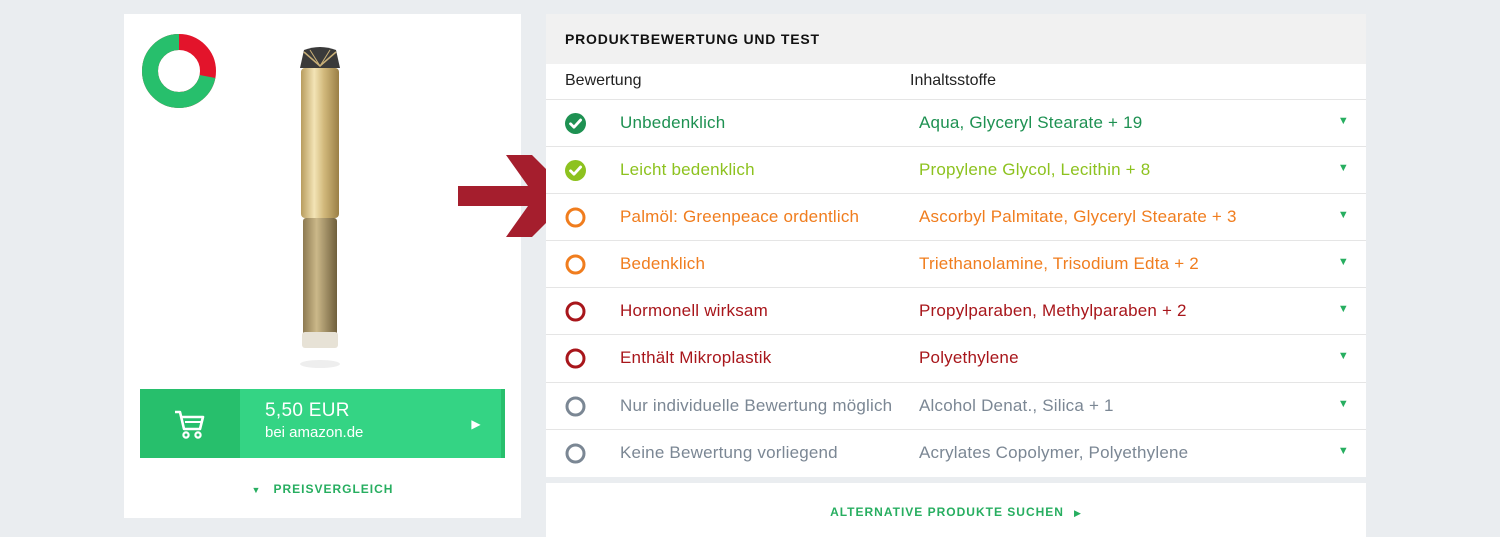 The height and width of the screenshot is (537, 1500). Describe the element at coordinates (956, 39) in the screenshot. I see `rating-title: PRODUKTBEWERTUNG UND TEST` at that location.